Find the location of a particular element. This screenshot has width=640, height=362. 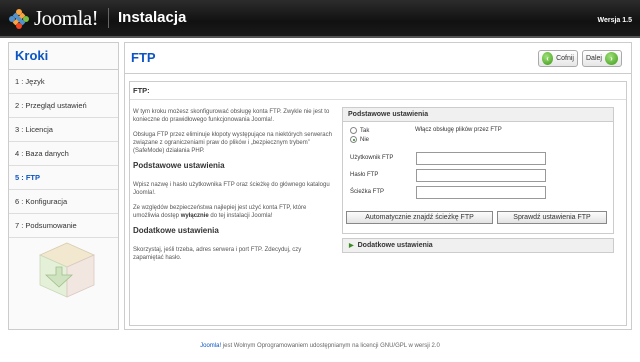

app-title: Instalacja is located at coordinates (152, 17).